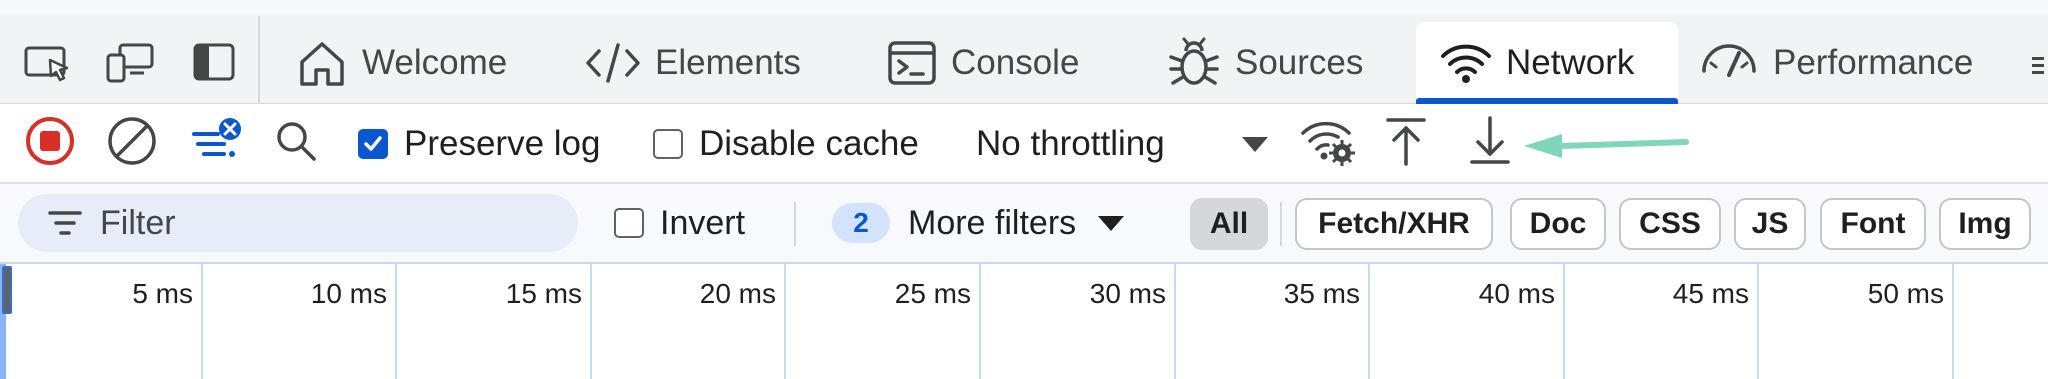 This screenshot has width=2048, height=379. I want to click on dock-side-icon, so click(214, 62).